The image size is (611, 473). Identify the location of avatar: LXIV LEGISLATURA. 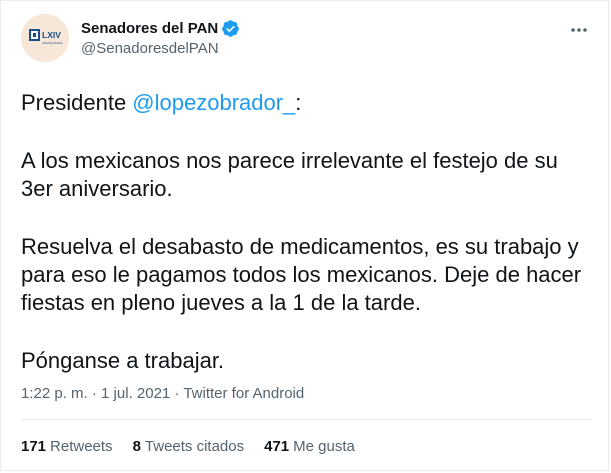
(45, 38).